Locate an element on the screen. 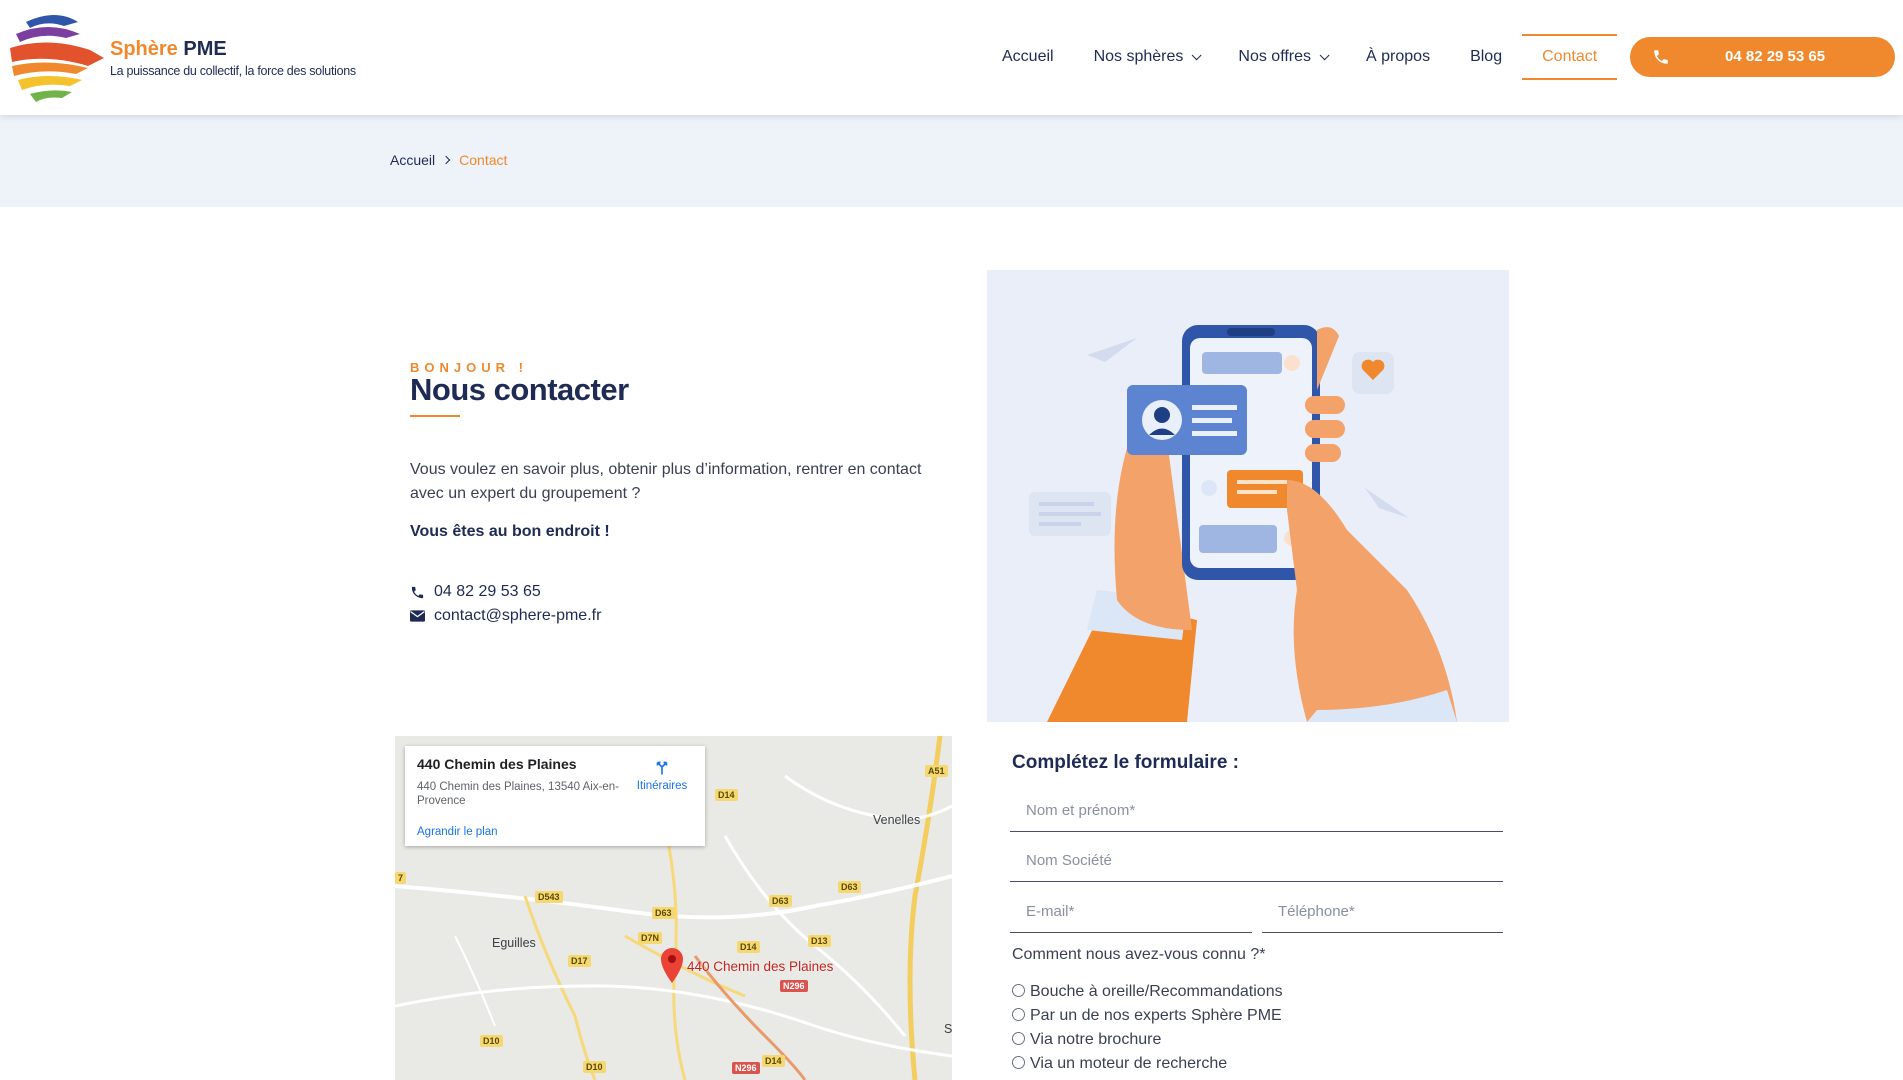  name-input is located at coordinates (1256, 810).